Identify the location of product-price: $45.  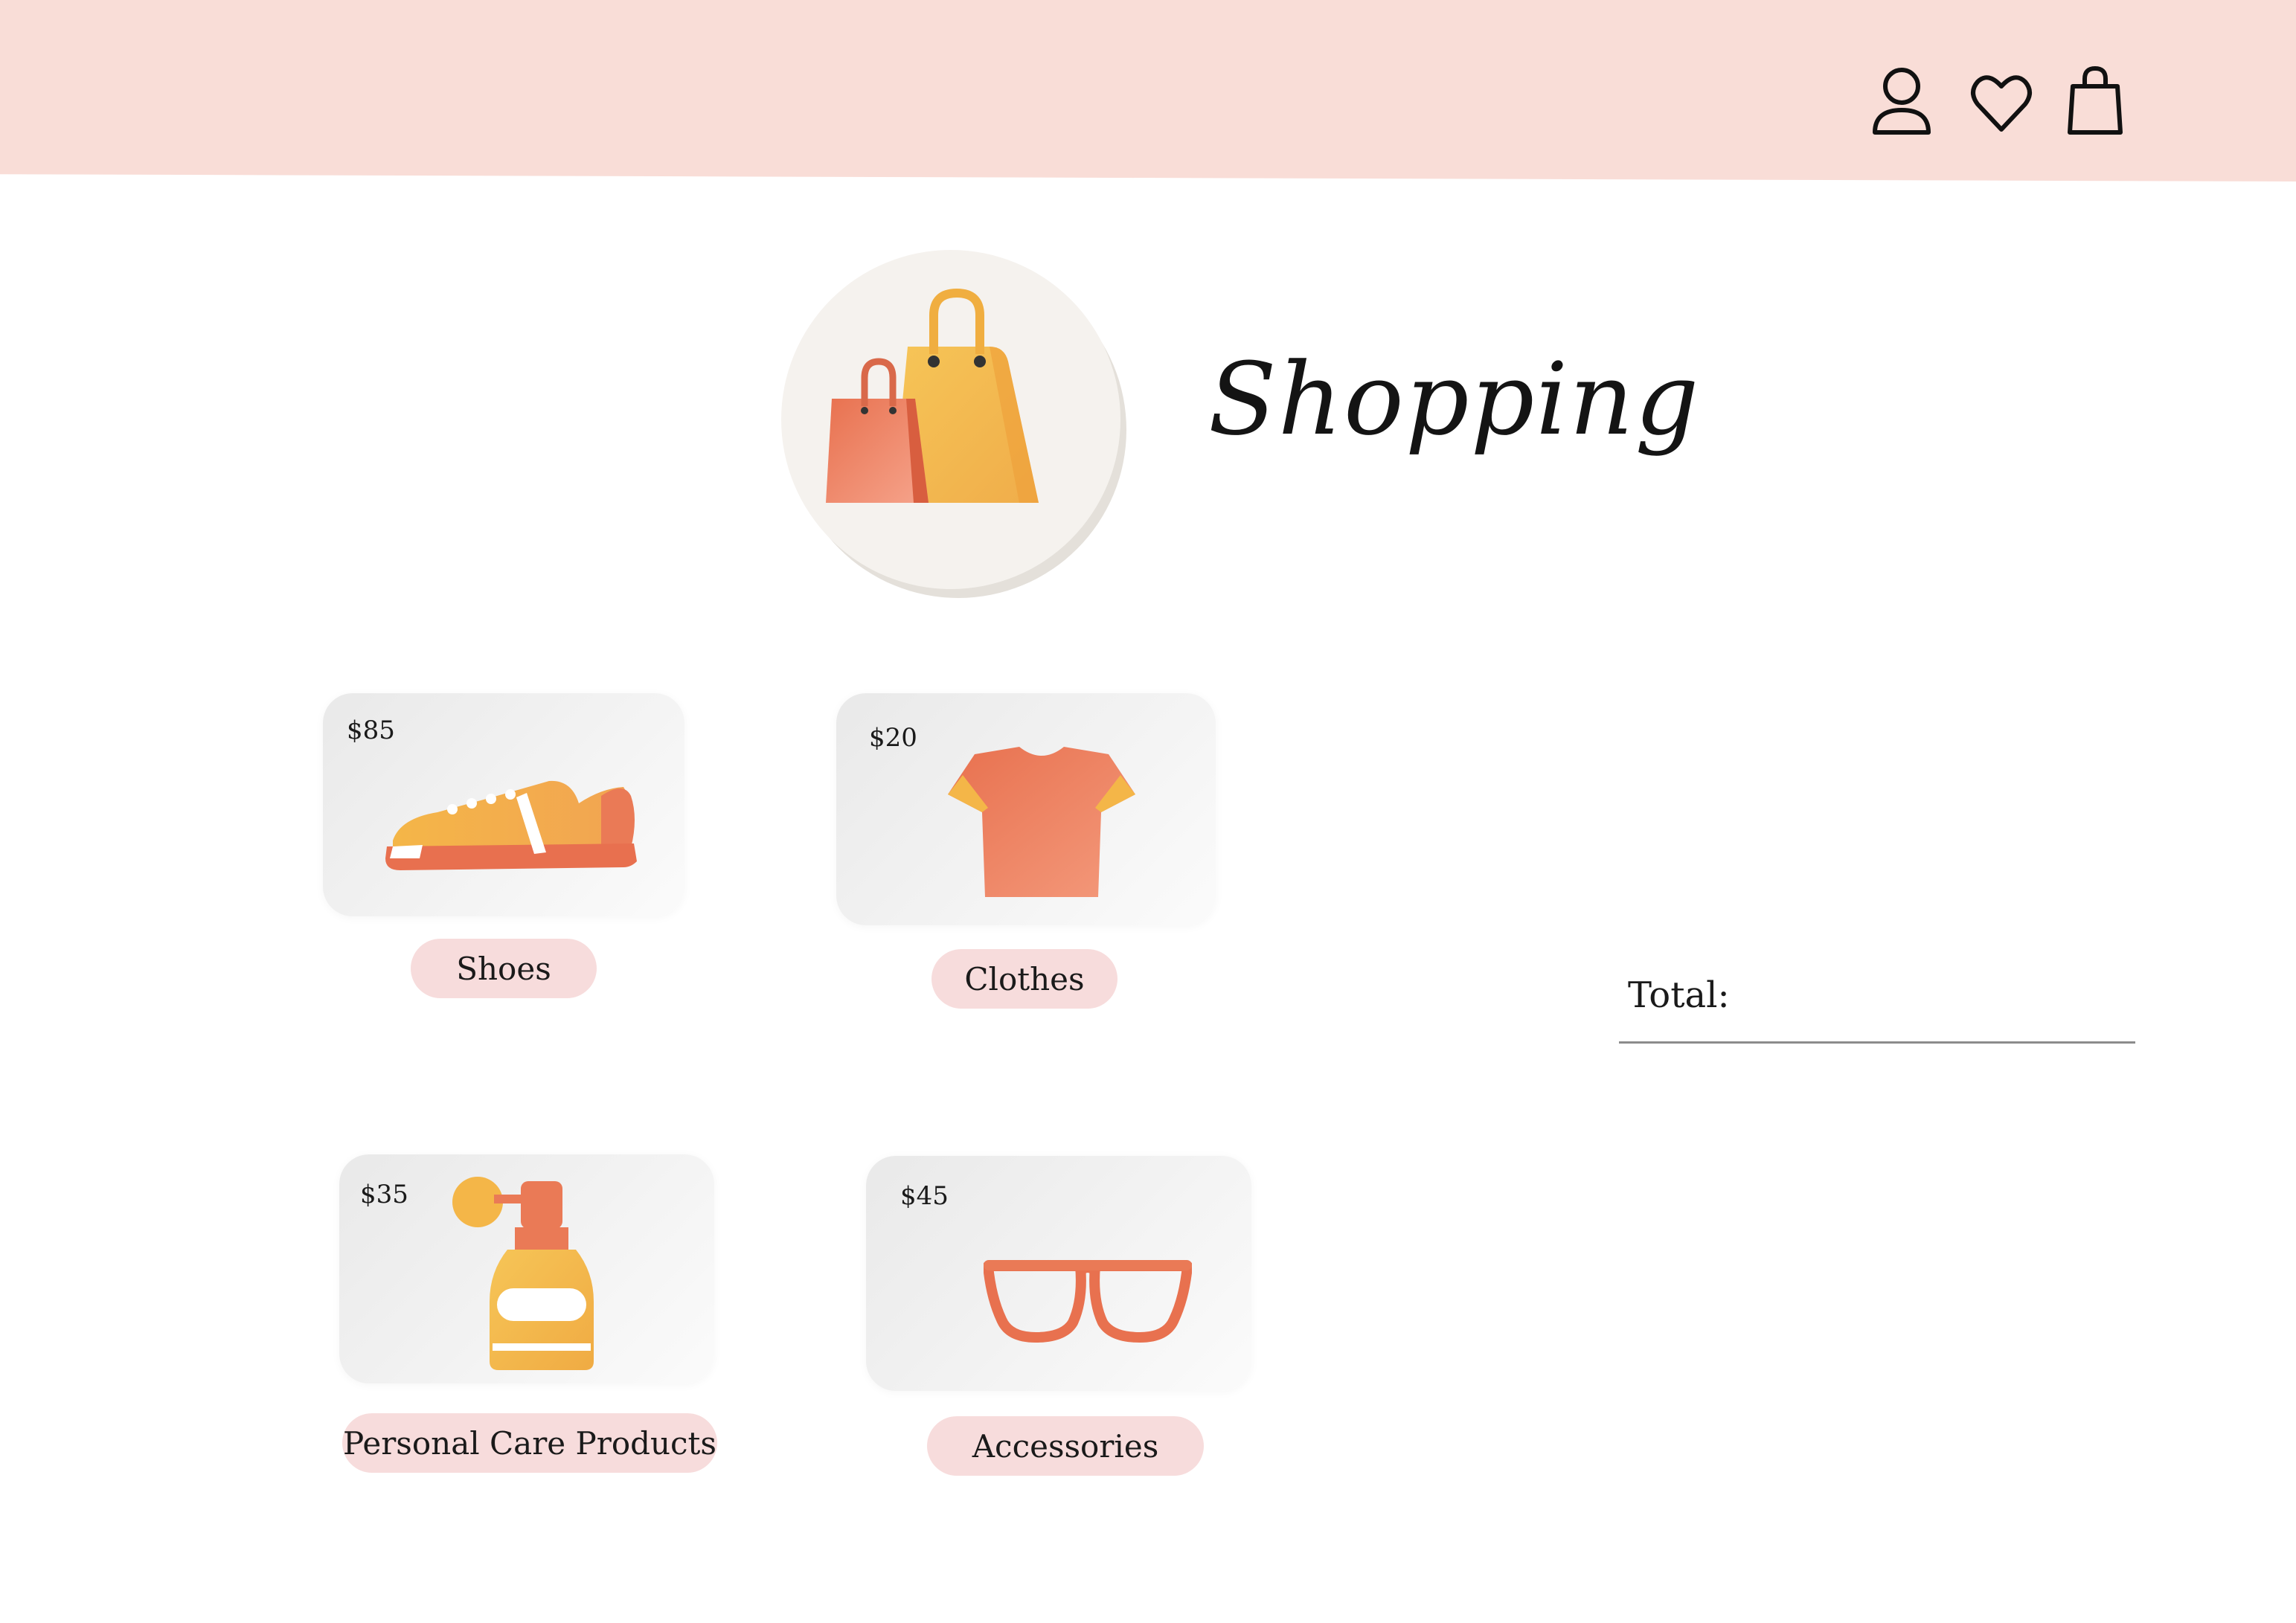
(924, 1196).